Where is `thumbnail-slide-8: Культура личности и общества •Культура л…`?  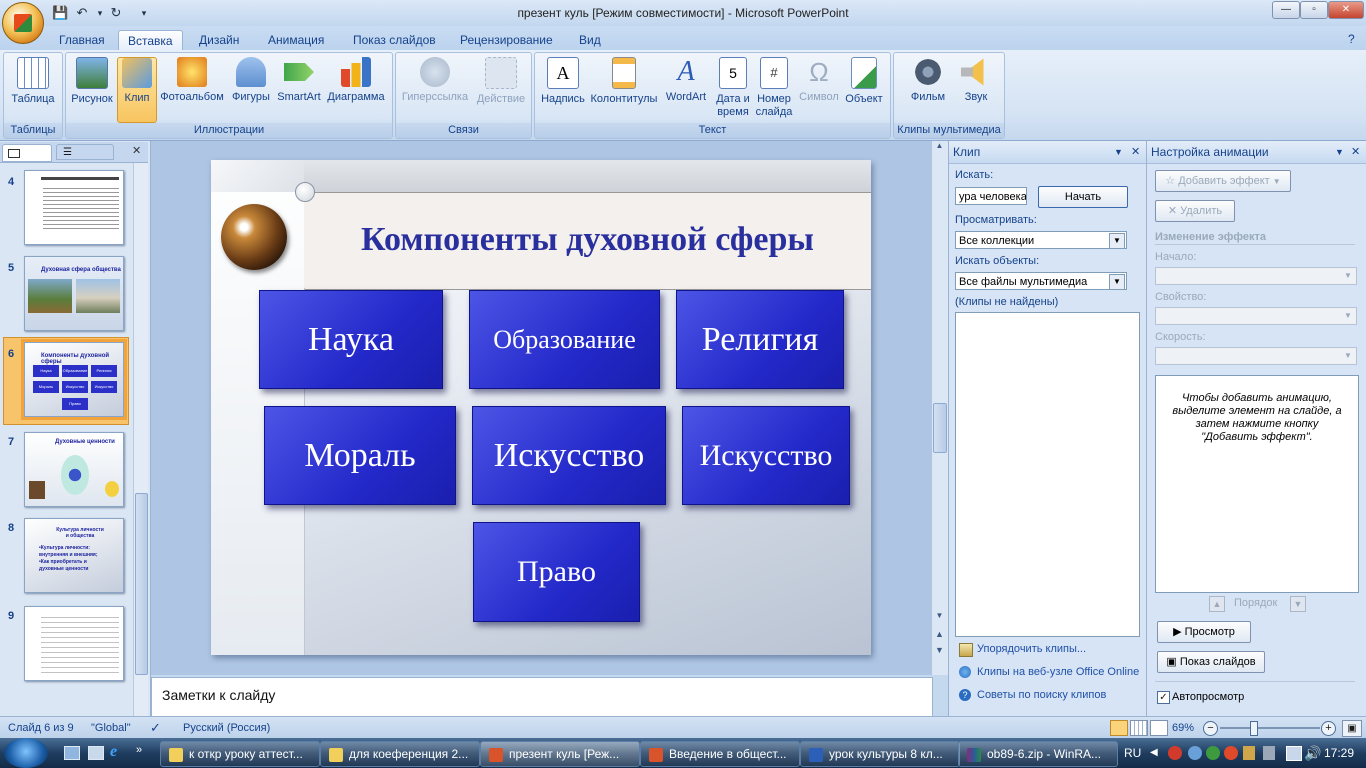 thumbnail-slide-8: Культура личности и общества •Культура л… is located at coordinates (74, 555).